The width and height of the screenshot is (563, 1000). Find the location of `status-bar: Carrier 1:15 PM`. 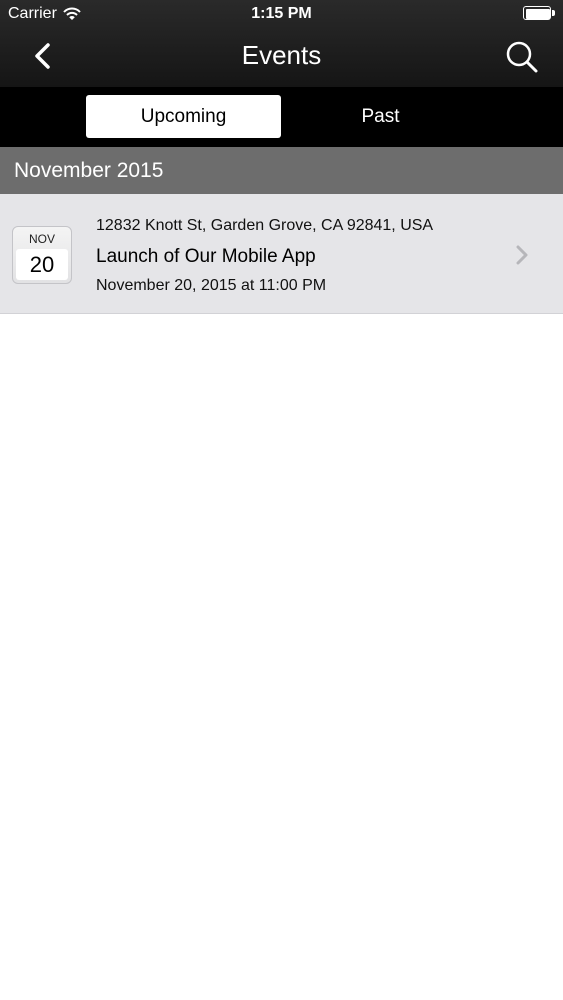

status-bar: Carrier 1:15 PM is located at coordinates (281, 14).